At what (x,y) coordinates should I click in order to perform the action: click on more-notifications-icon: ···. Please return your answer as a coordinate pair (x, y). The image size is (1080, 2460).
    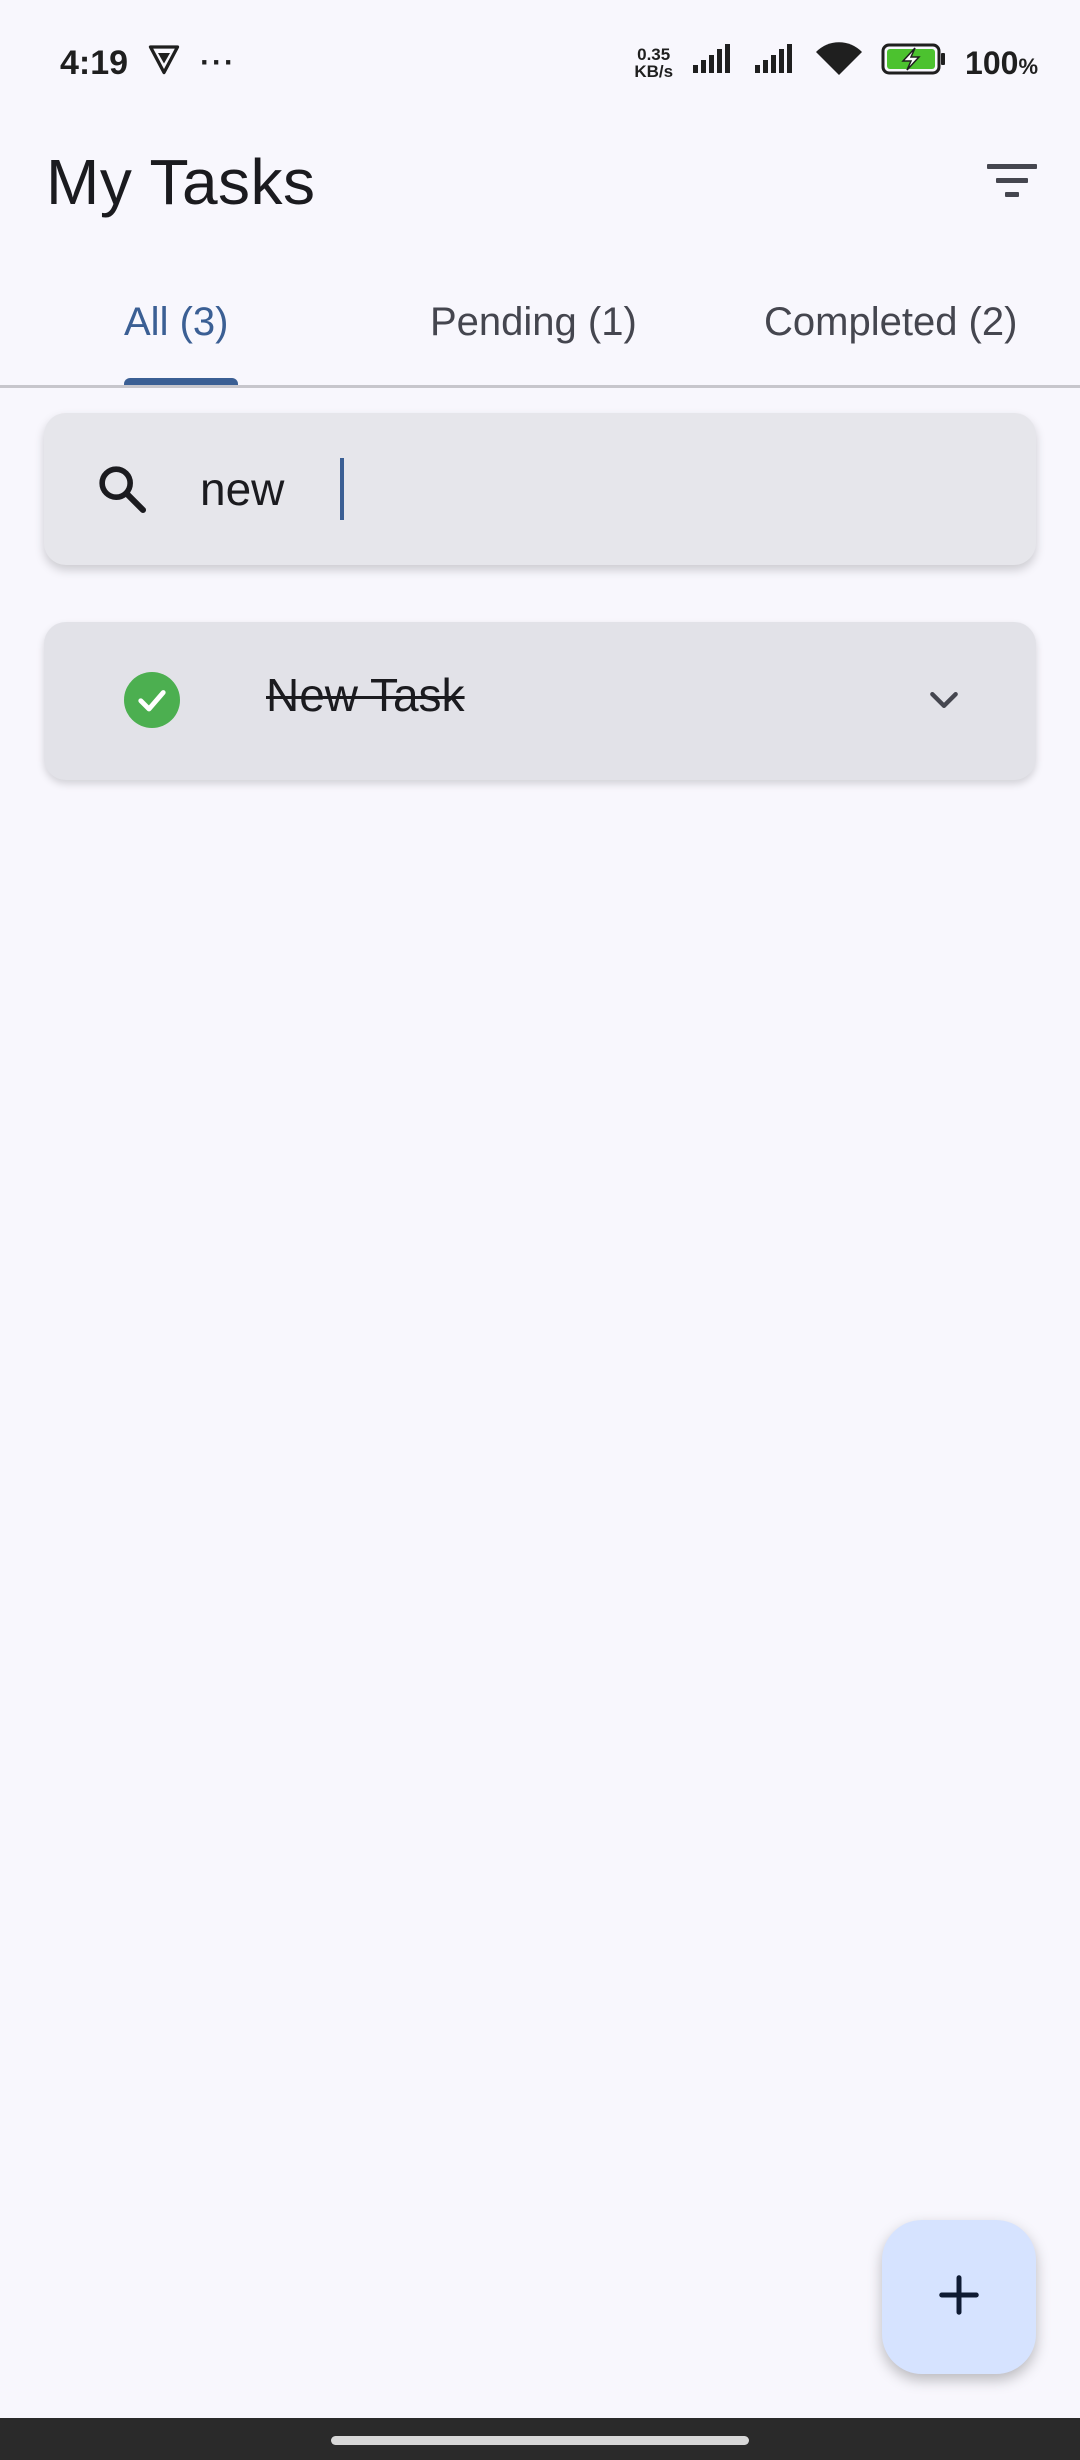
    Looking at the image, I should click on (218, 62).